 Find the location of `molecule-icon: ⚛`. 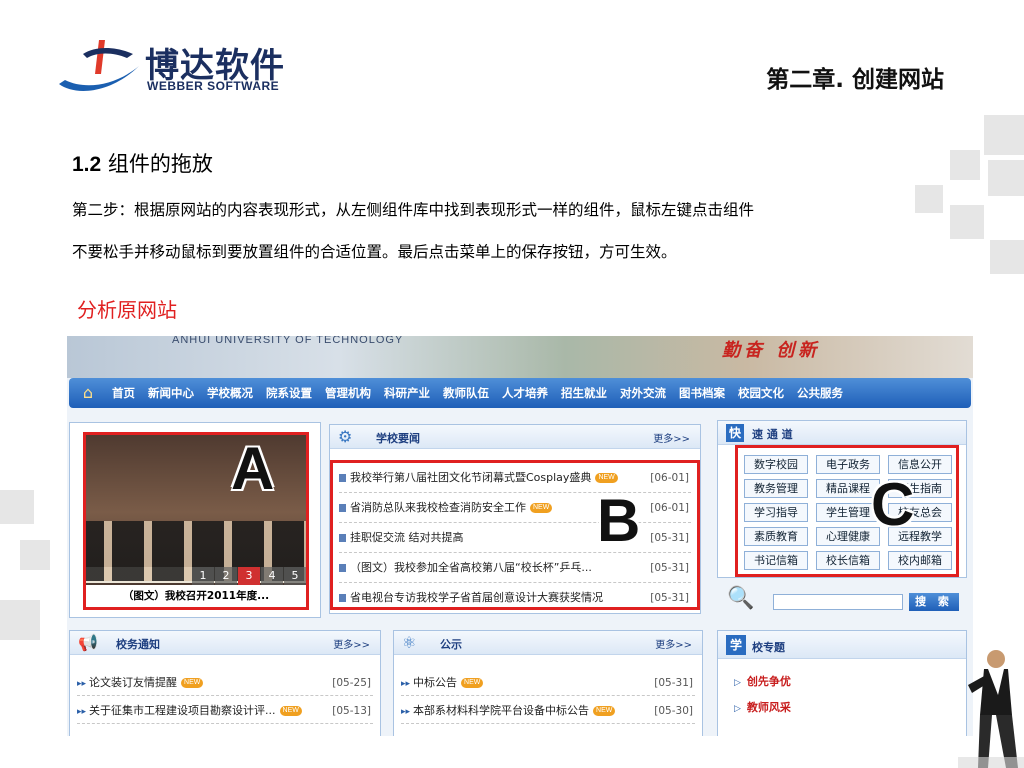

molecule-icon: ⚛ is located at coordinates (409, 642).